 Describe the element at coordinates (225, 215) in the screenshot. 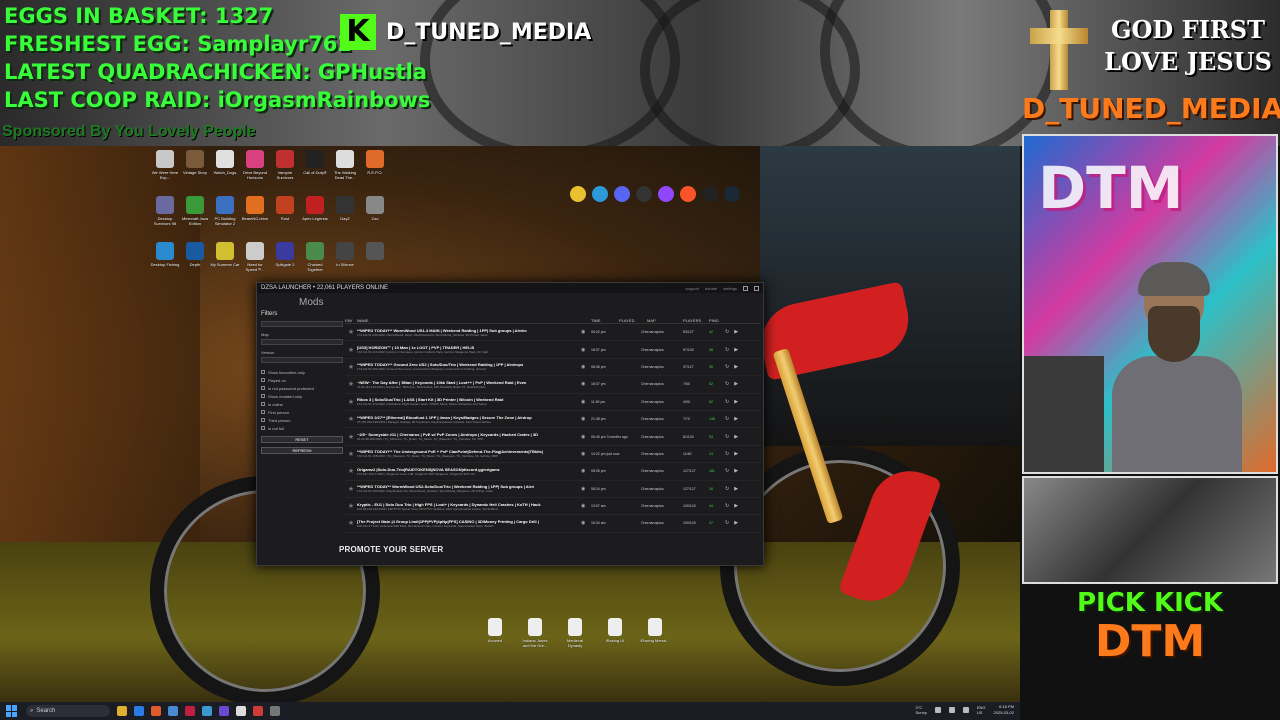

I see `desktop-shortcut: PC Building Simulator 2` at that location.